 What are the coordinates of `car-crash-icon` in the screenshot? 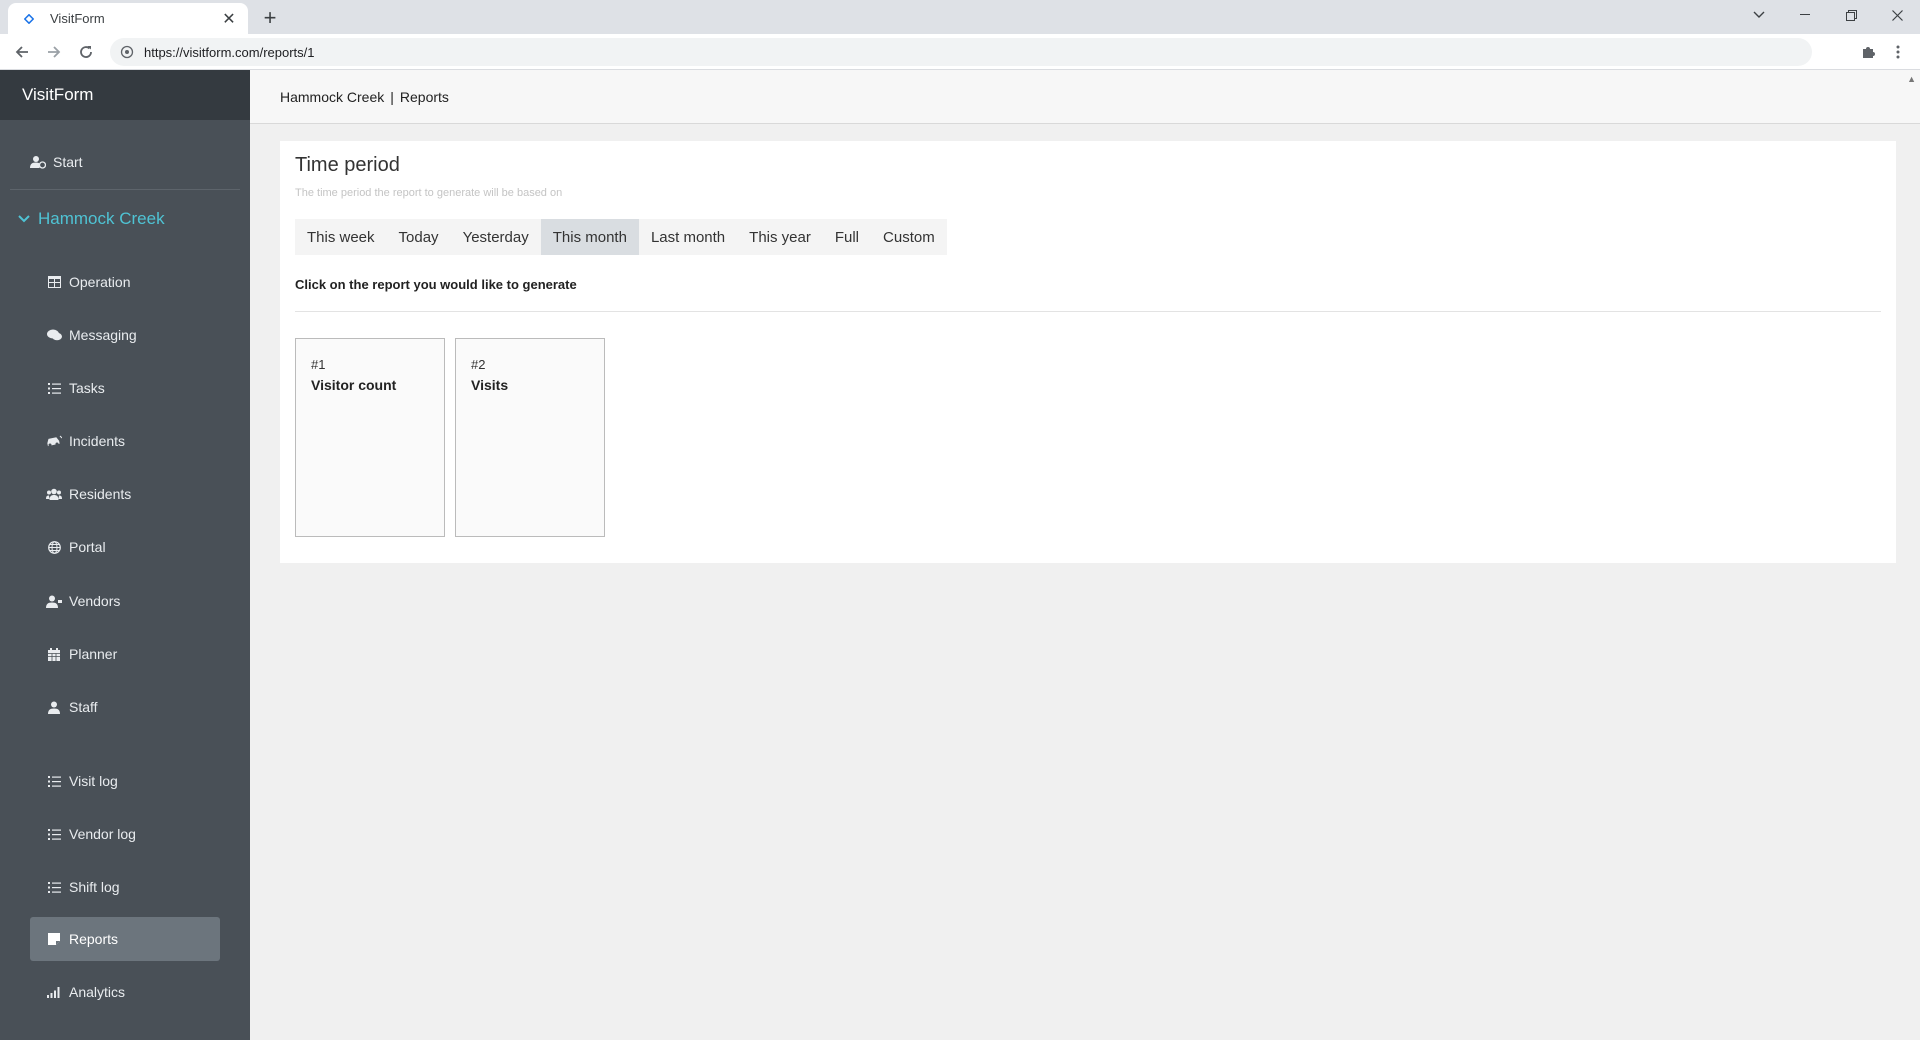 It's located at (54, 441).